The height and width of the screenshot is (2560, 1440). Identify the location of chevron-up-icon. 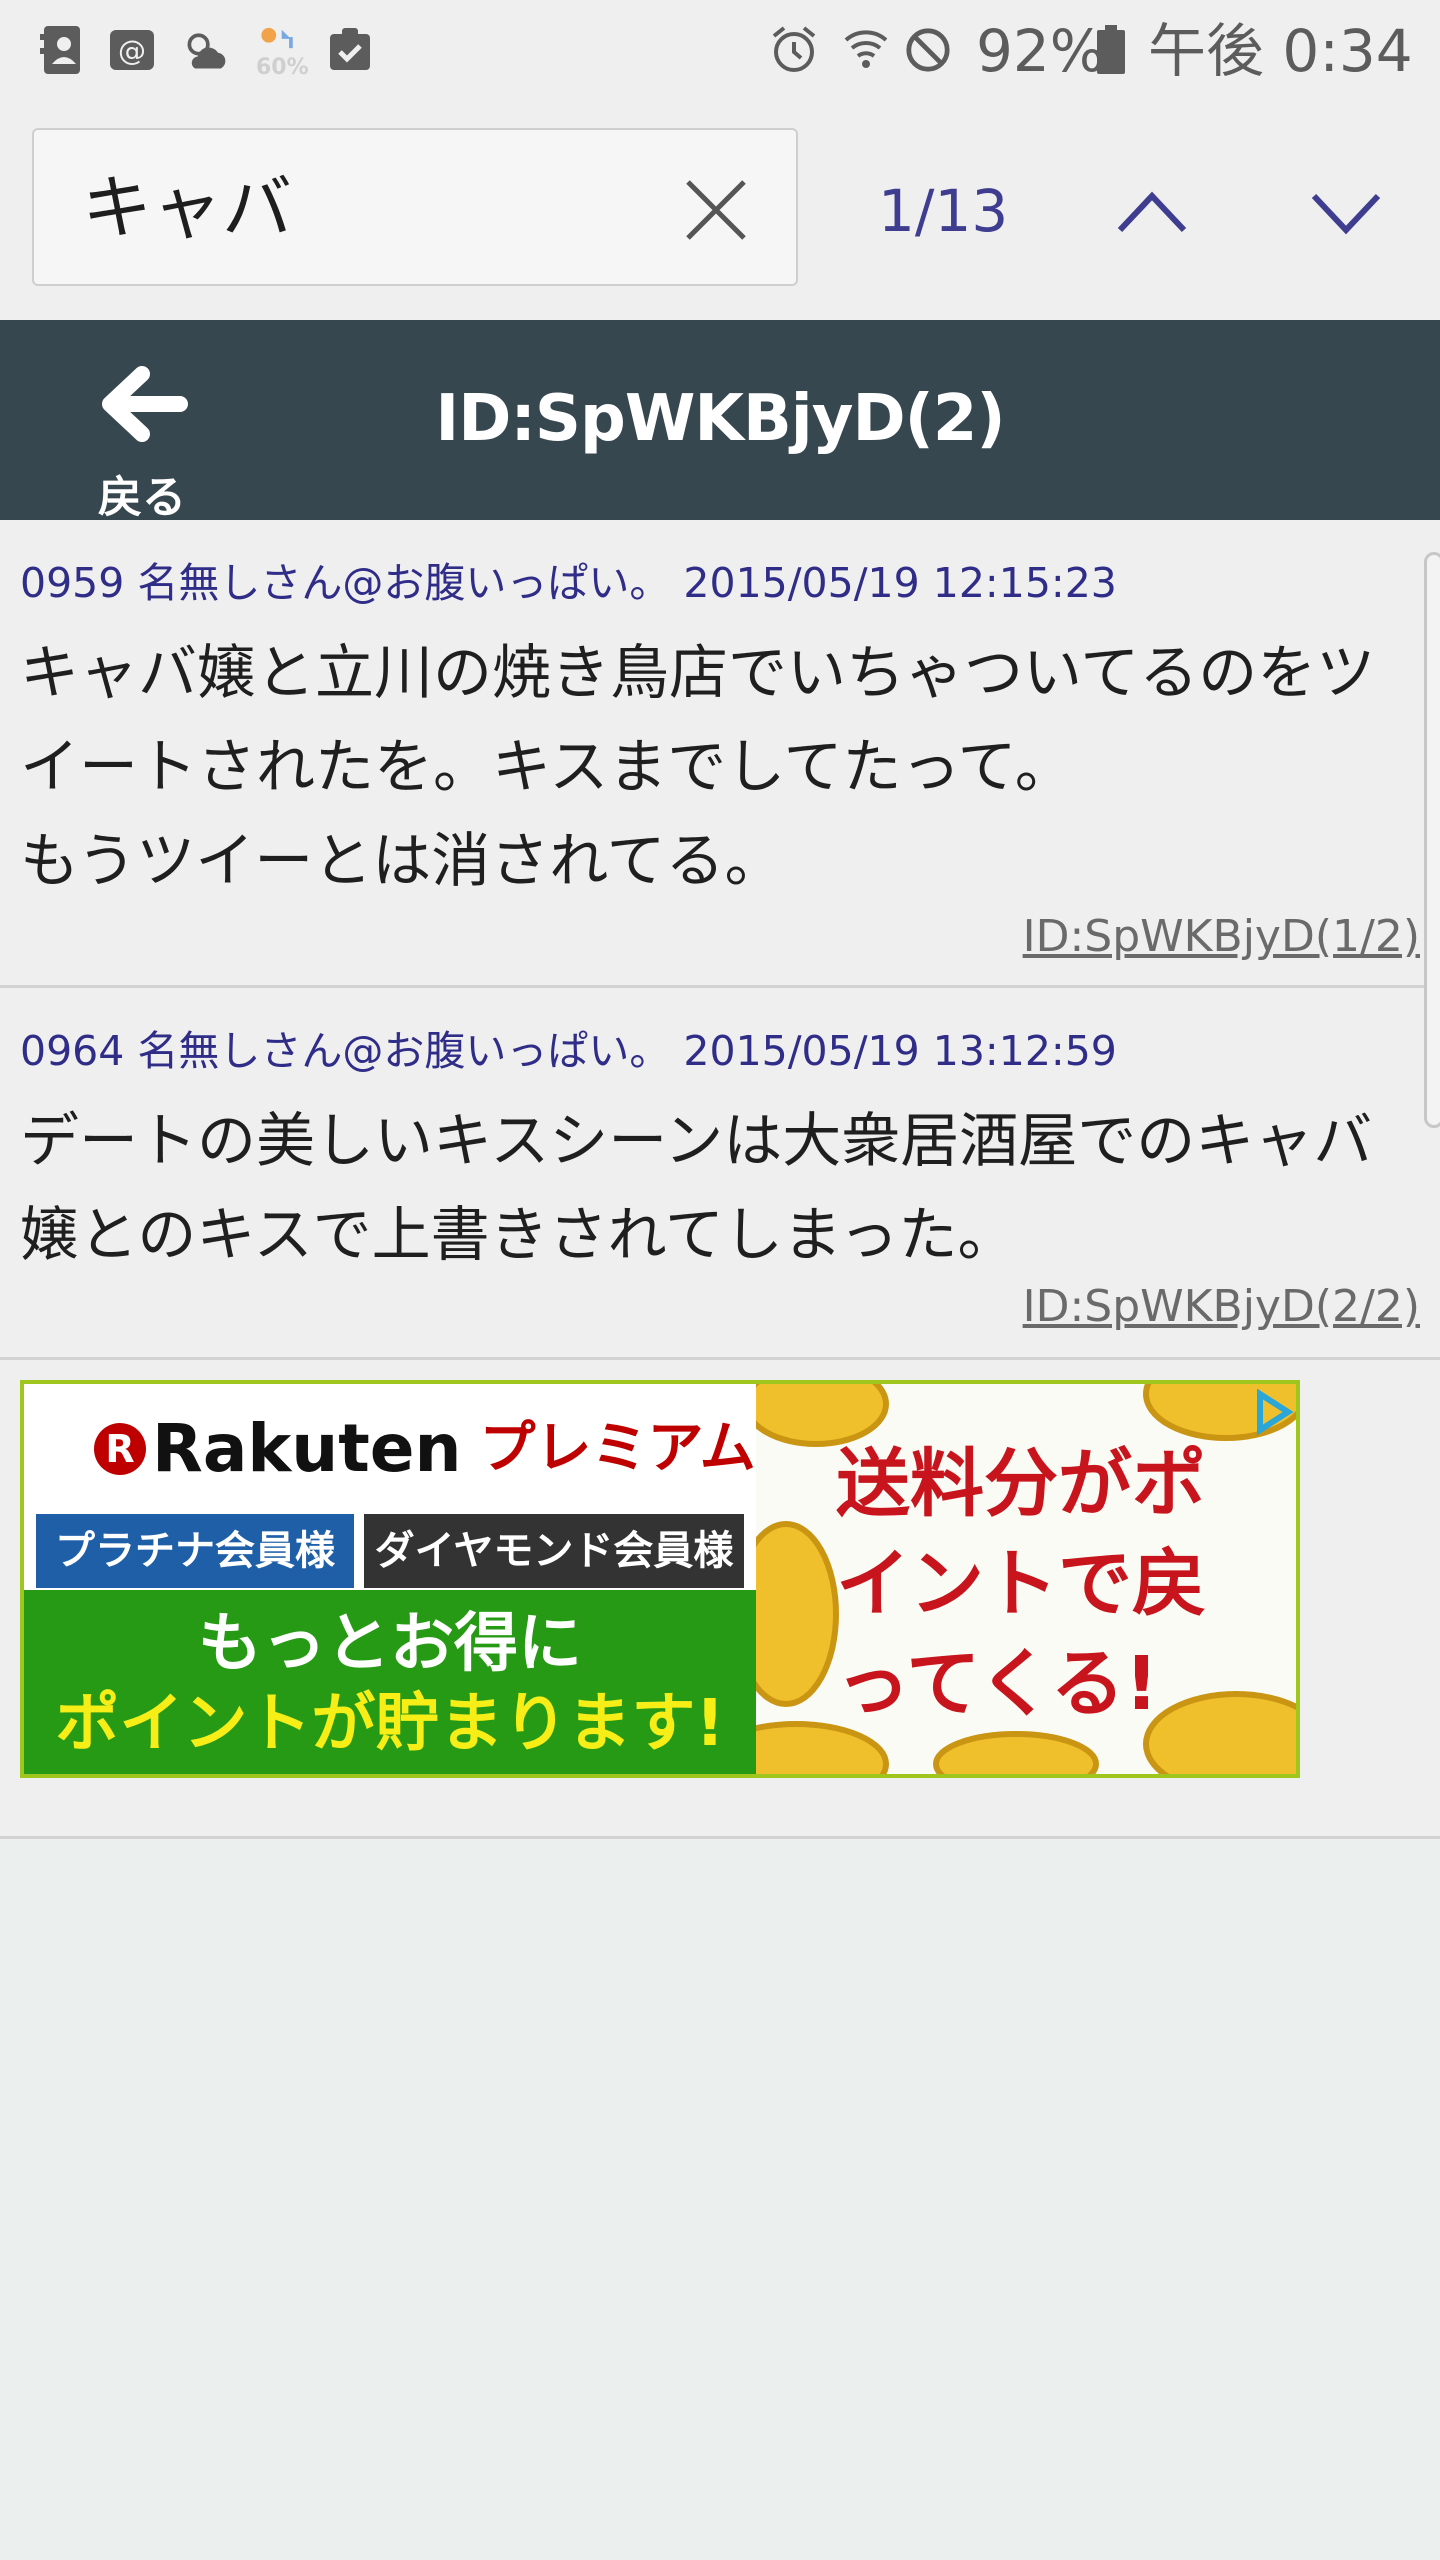
(1152, 212).